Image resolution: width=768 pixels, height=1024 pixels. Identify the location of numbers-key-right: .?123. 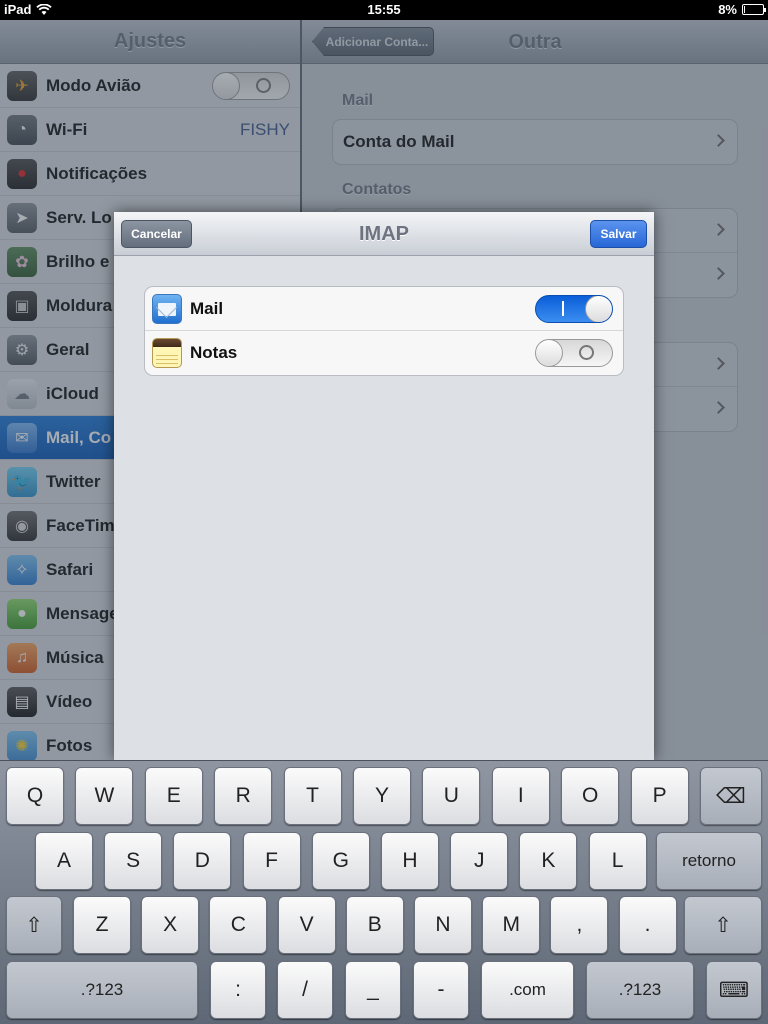
(640, 990).